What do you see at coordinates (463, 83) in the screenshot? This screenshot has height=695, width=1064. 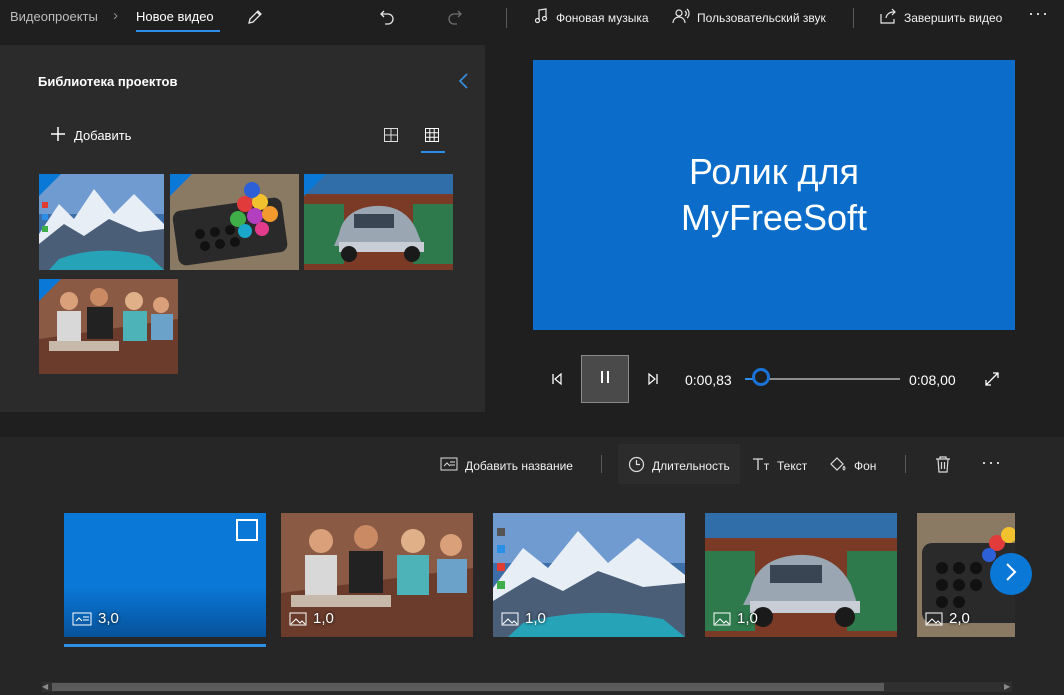 I see `collapse-chevron-icon` at bounding box center [463, 83].